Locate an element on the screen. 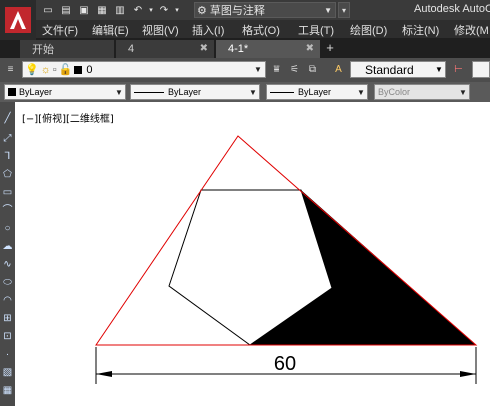 The height and width of the screenshot is (406, 490). undo-icon: ↶ is located at coordinates (138, 10).